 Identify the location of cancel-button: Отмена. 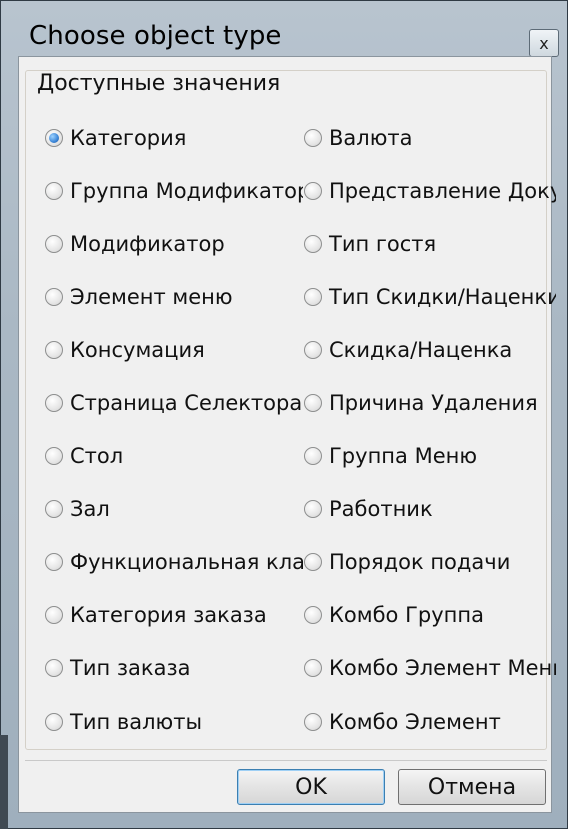
(472, 787).